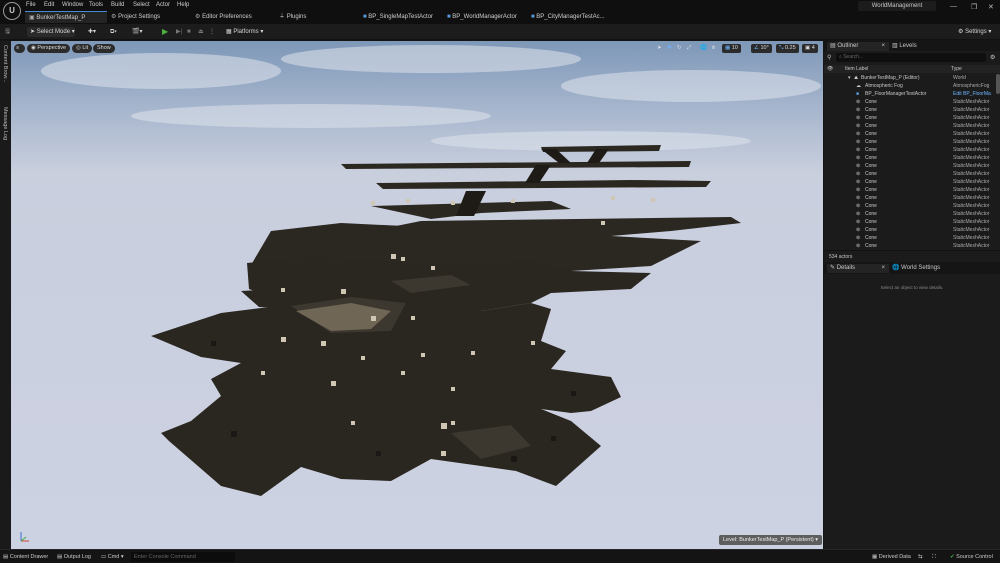 The height and width of the screenshot is (563, 1000). What do you see at coordinates (112, 557) in the screenshot?
I see `cmd-selector: ▭ Cmd ▾` at bounding box center [112, 557].